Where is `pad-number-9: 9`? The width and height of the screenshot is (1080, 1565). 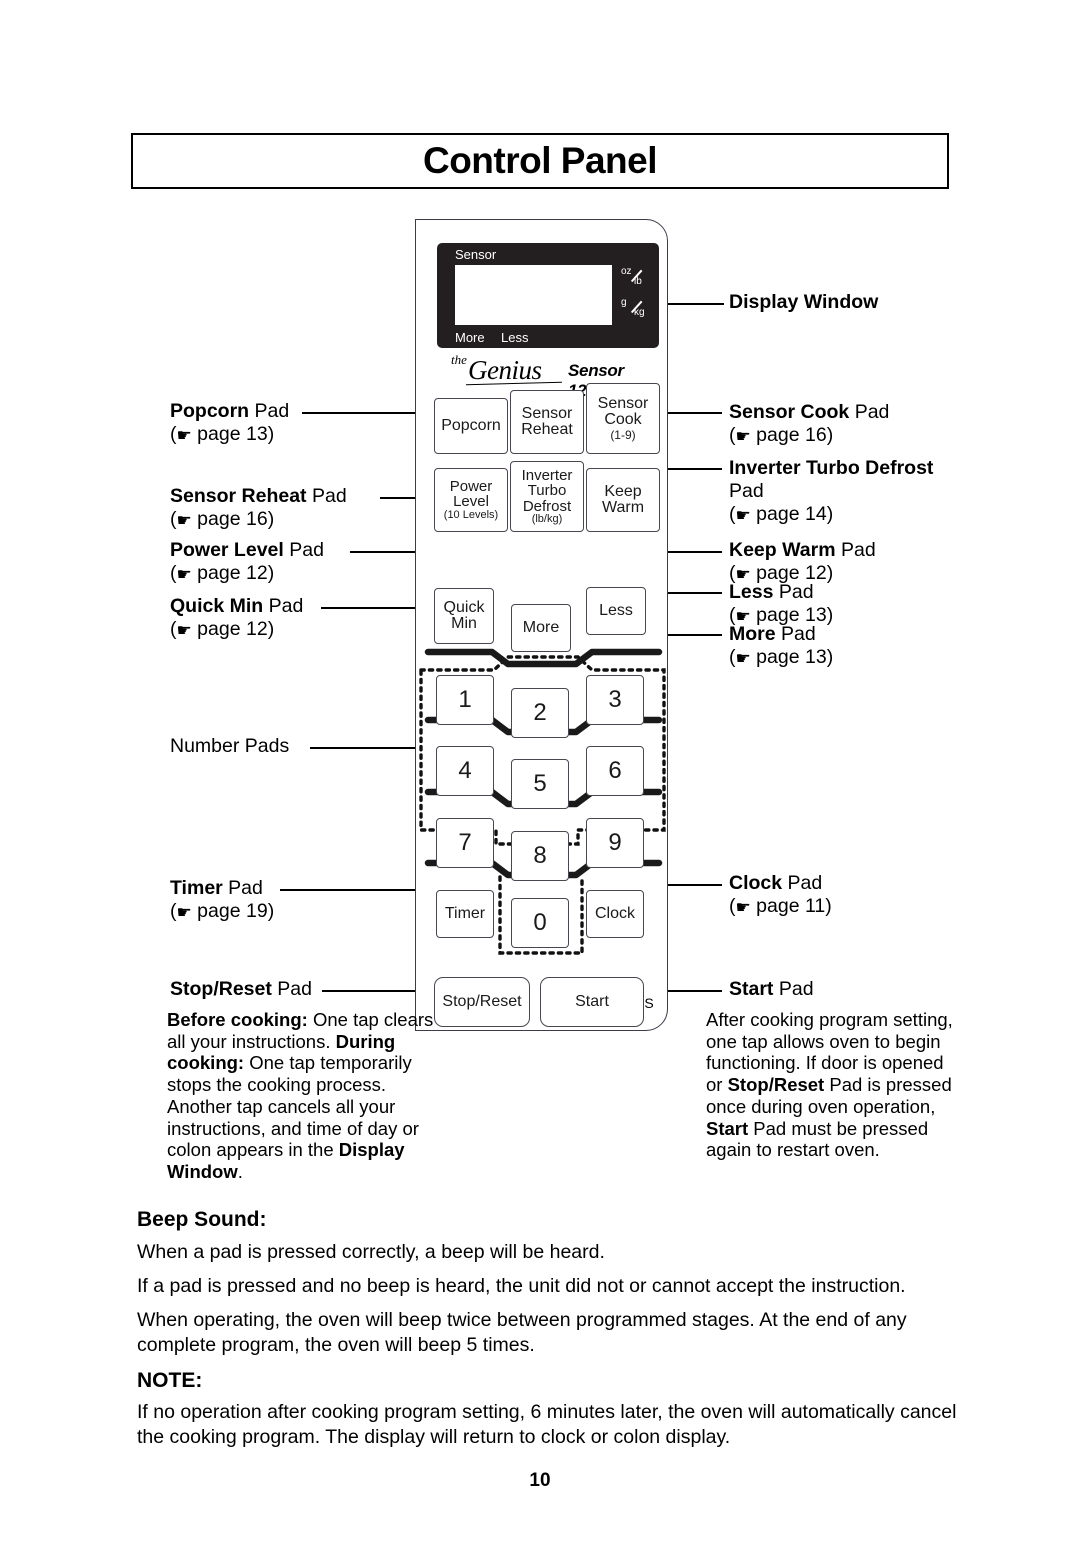
pad-number-9: 9 is located at coordinates (615, 843).